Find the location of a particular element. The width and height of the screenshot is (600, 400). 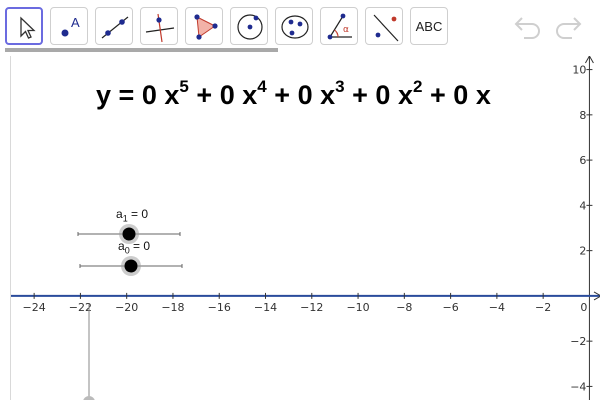

equation-term-2-var: x is located at coordinates (250, 95).